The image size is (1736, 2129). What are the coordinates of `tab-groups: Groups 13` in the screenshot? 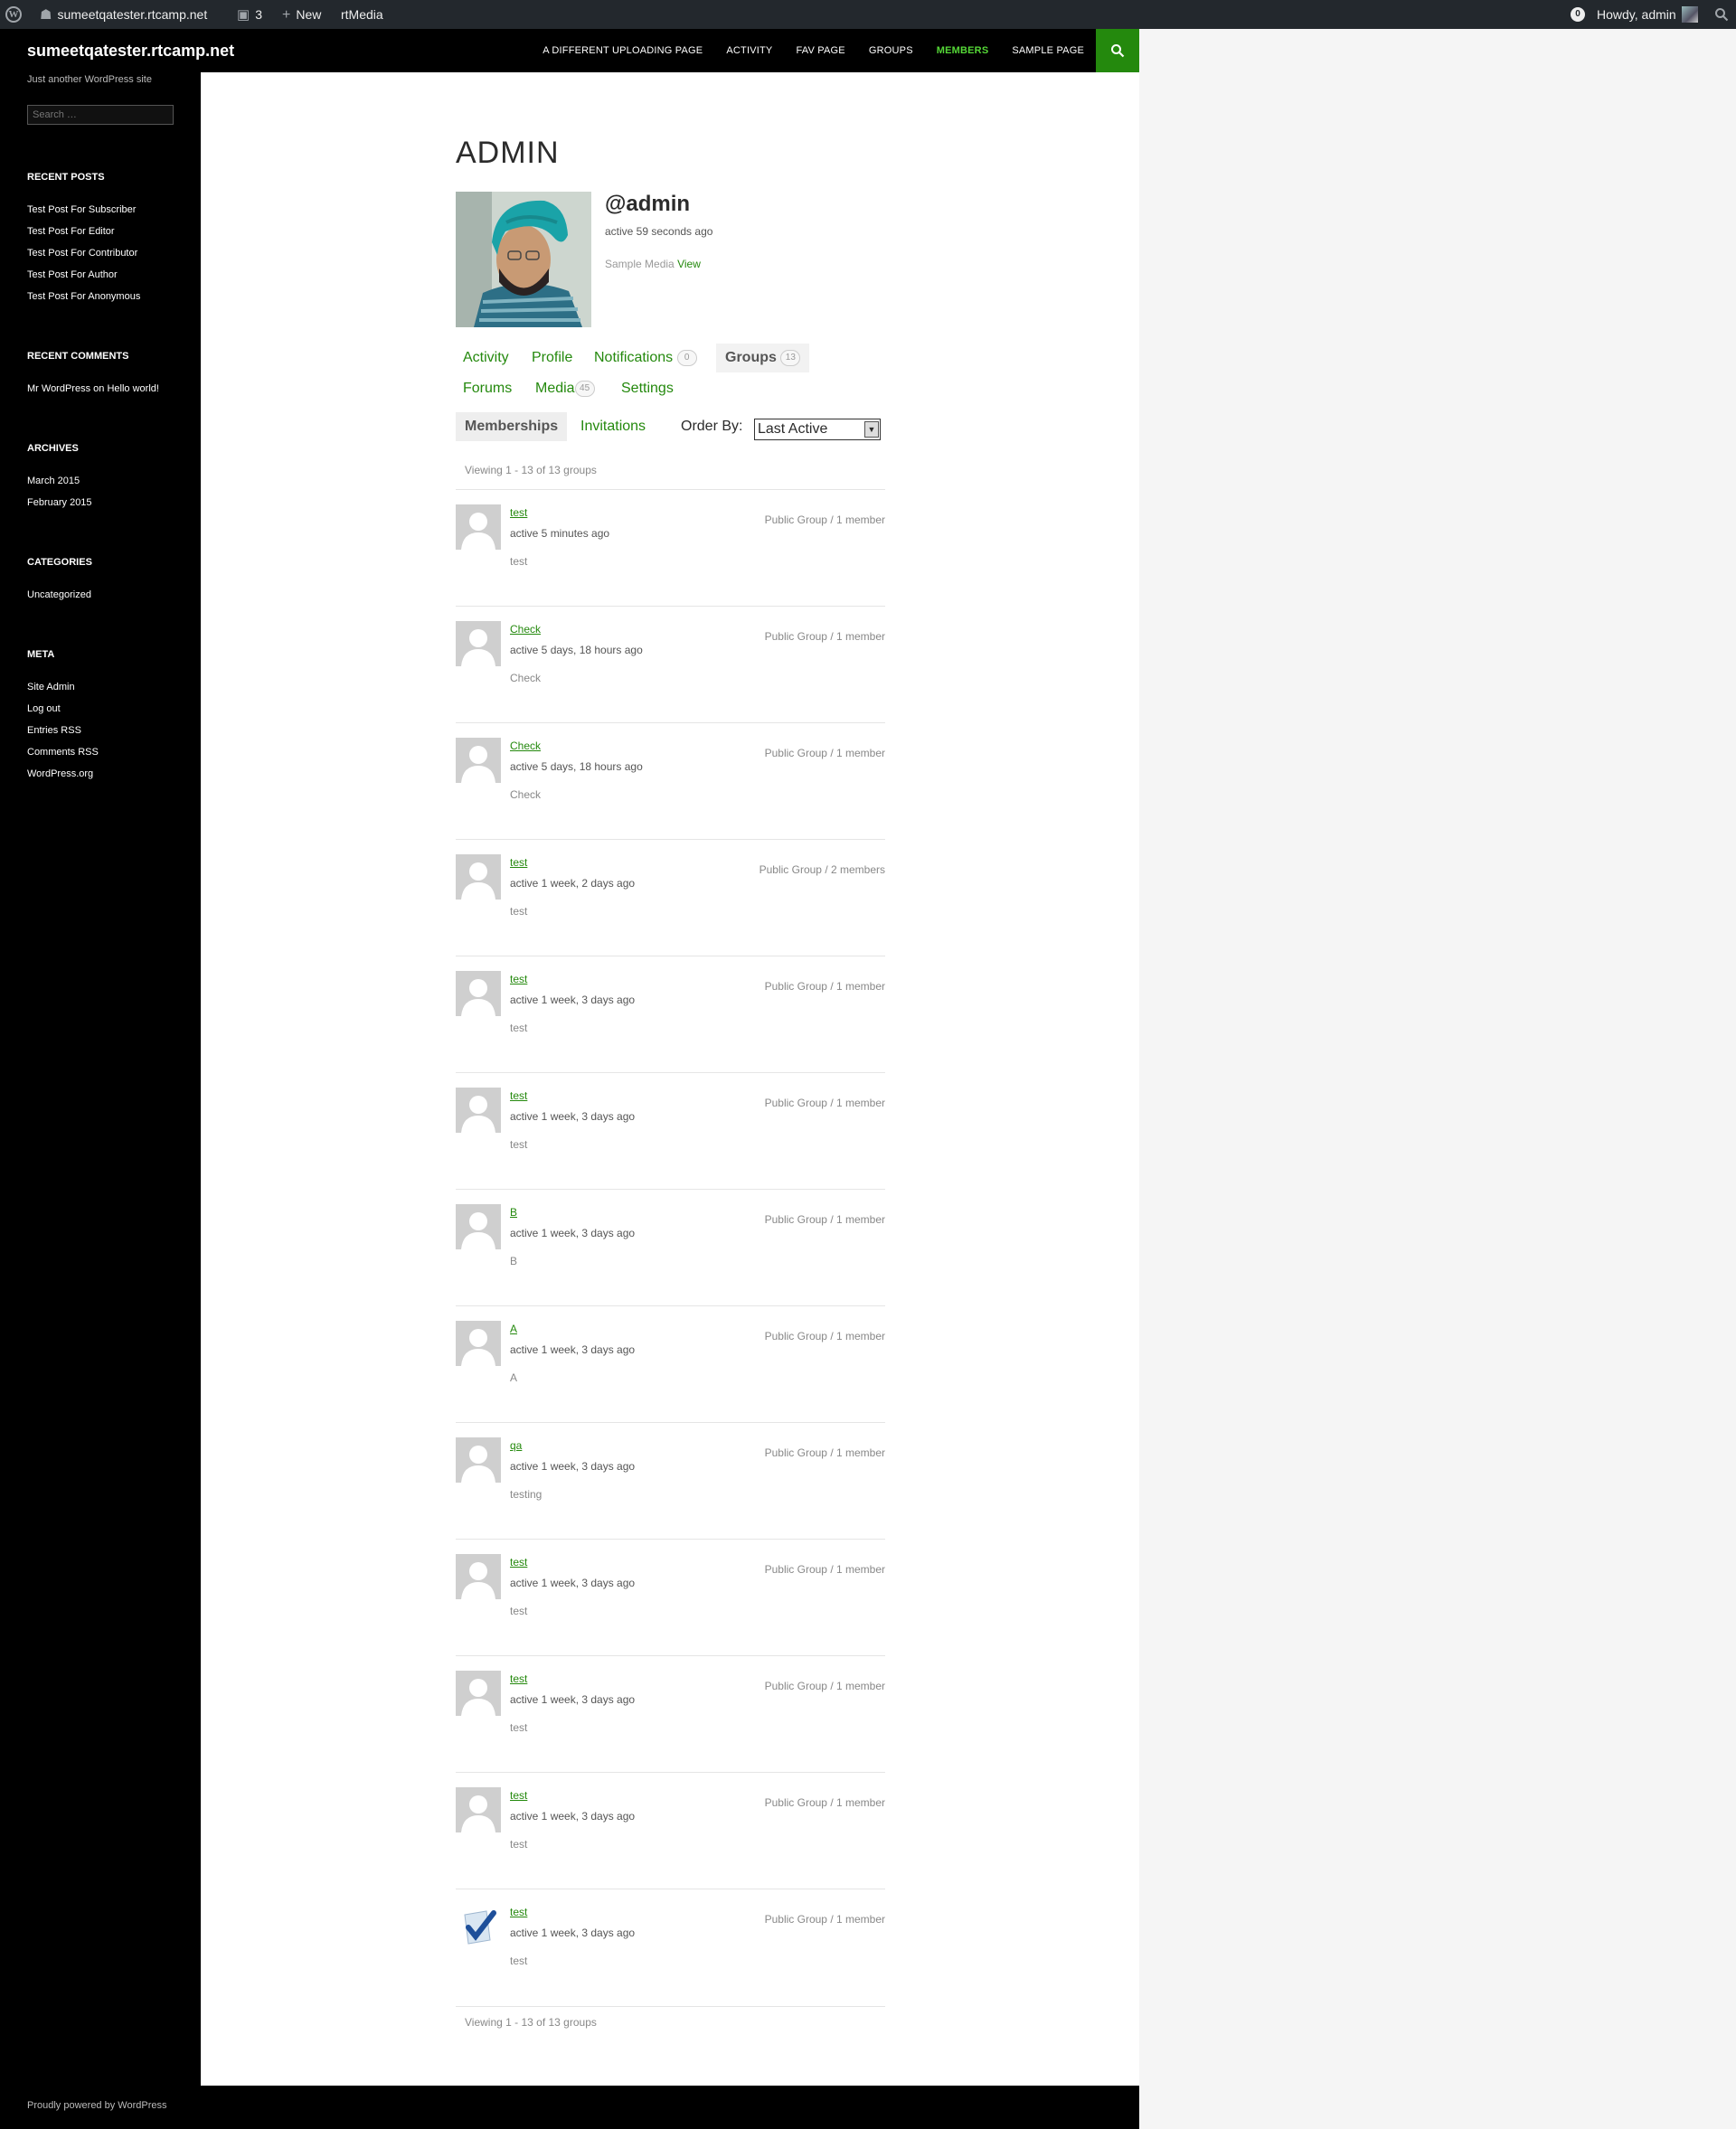 It's located at (763, 358).